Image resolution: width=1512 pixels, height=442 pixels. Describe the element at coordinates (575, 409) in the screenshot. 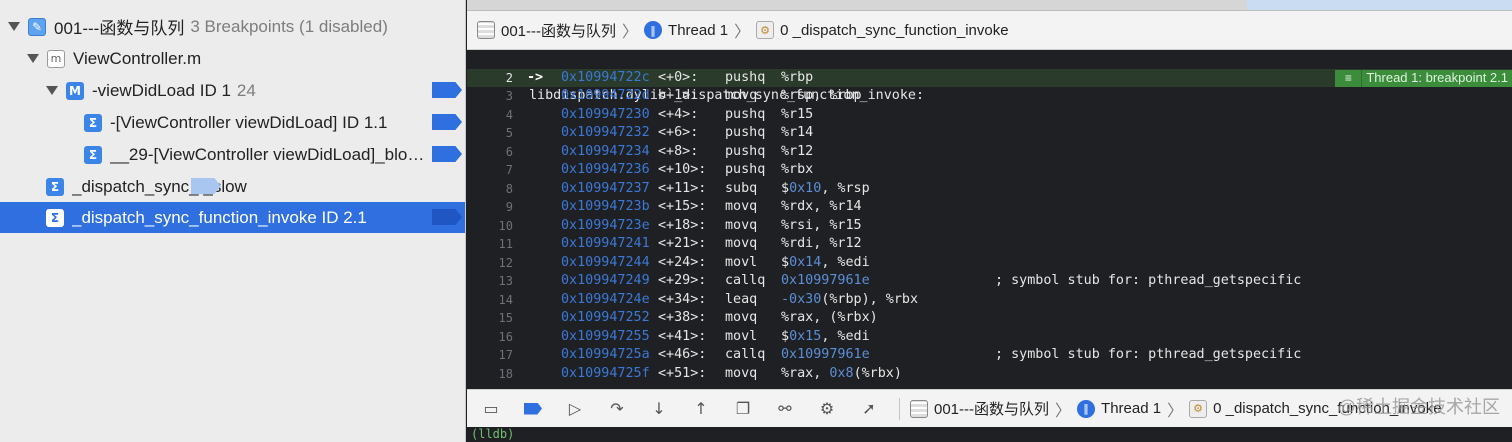

I see `continue-icon: ▷` at that location.